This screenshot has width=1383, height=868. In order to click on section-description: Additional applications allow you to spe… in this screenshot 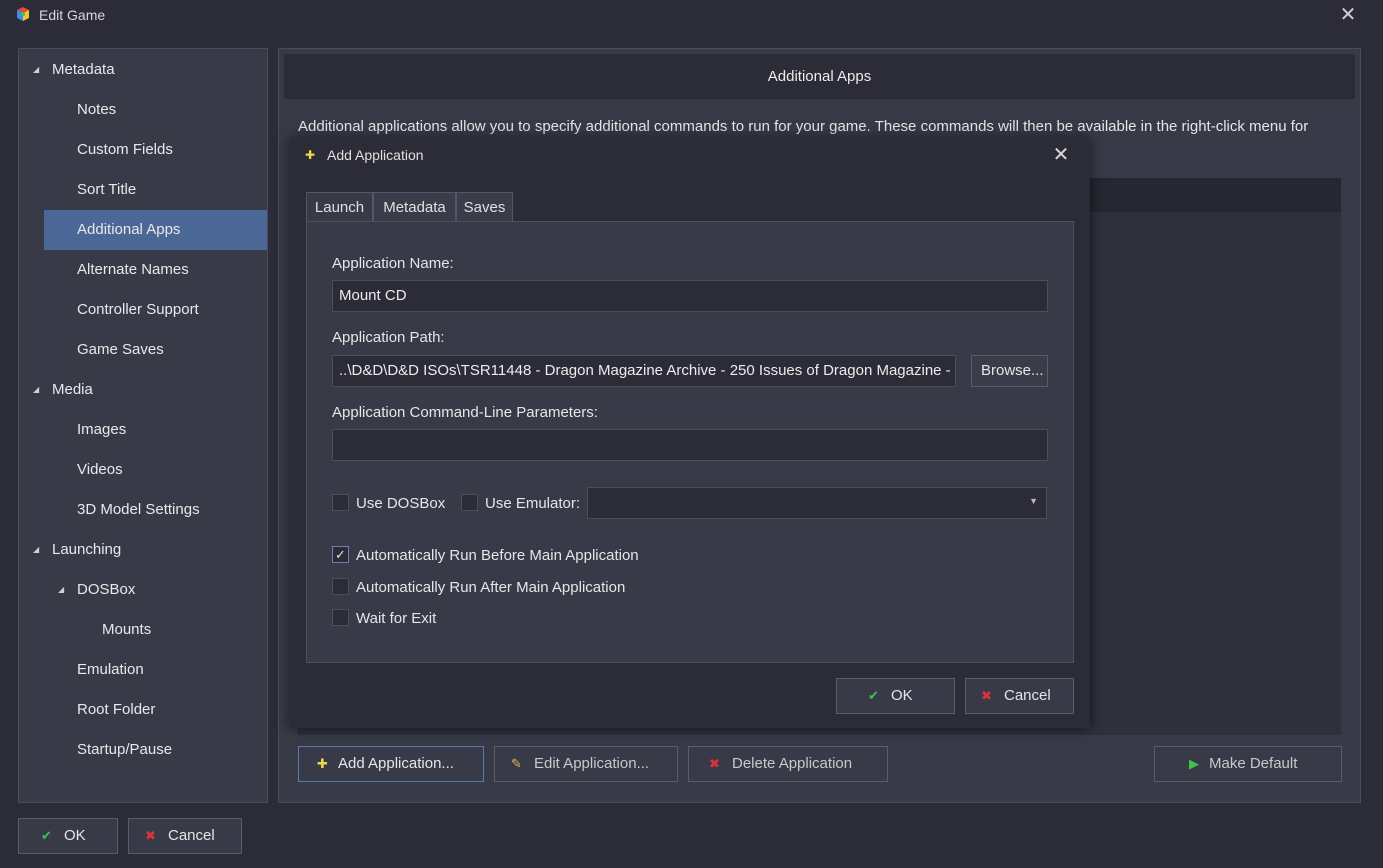, I will do `click(803, 126)`.